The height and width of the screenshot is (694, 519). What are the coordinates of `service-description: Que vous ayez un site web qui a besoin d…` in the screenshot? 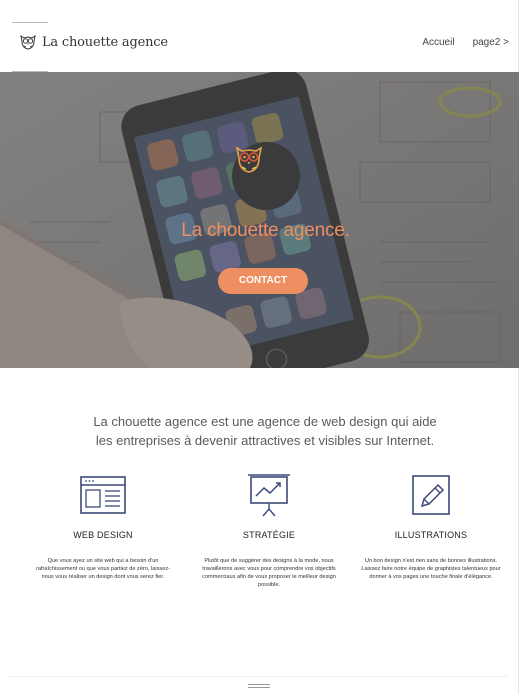 It's located at (102, 569).